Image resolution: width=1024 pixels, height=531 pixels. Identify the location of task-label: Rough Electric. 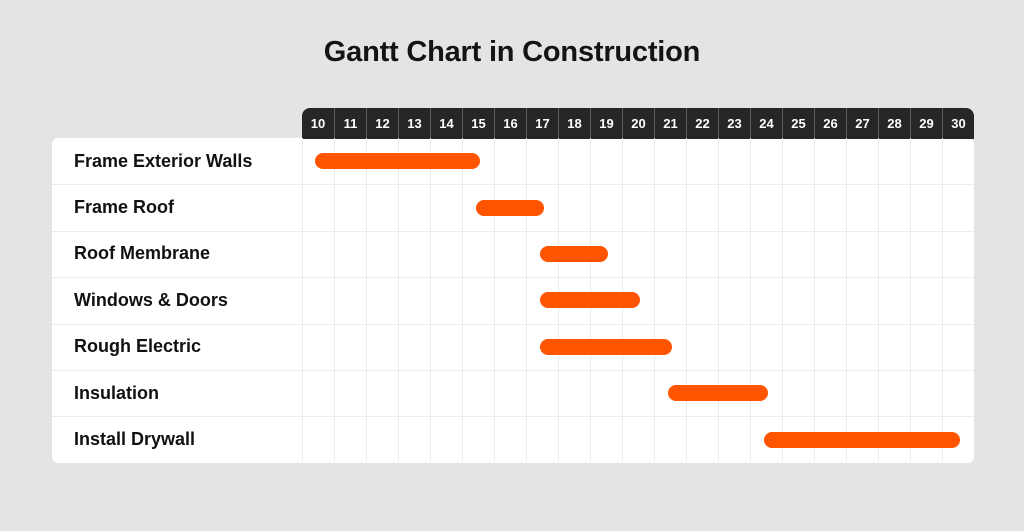
(138, 346).